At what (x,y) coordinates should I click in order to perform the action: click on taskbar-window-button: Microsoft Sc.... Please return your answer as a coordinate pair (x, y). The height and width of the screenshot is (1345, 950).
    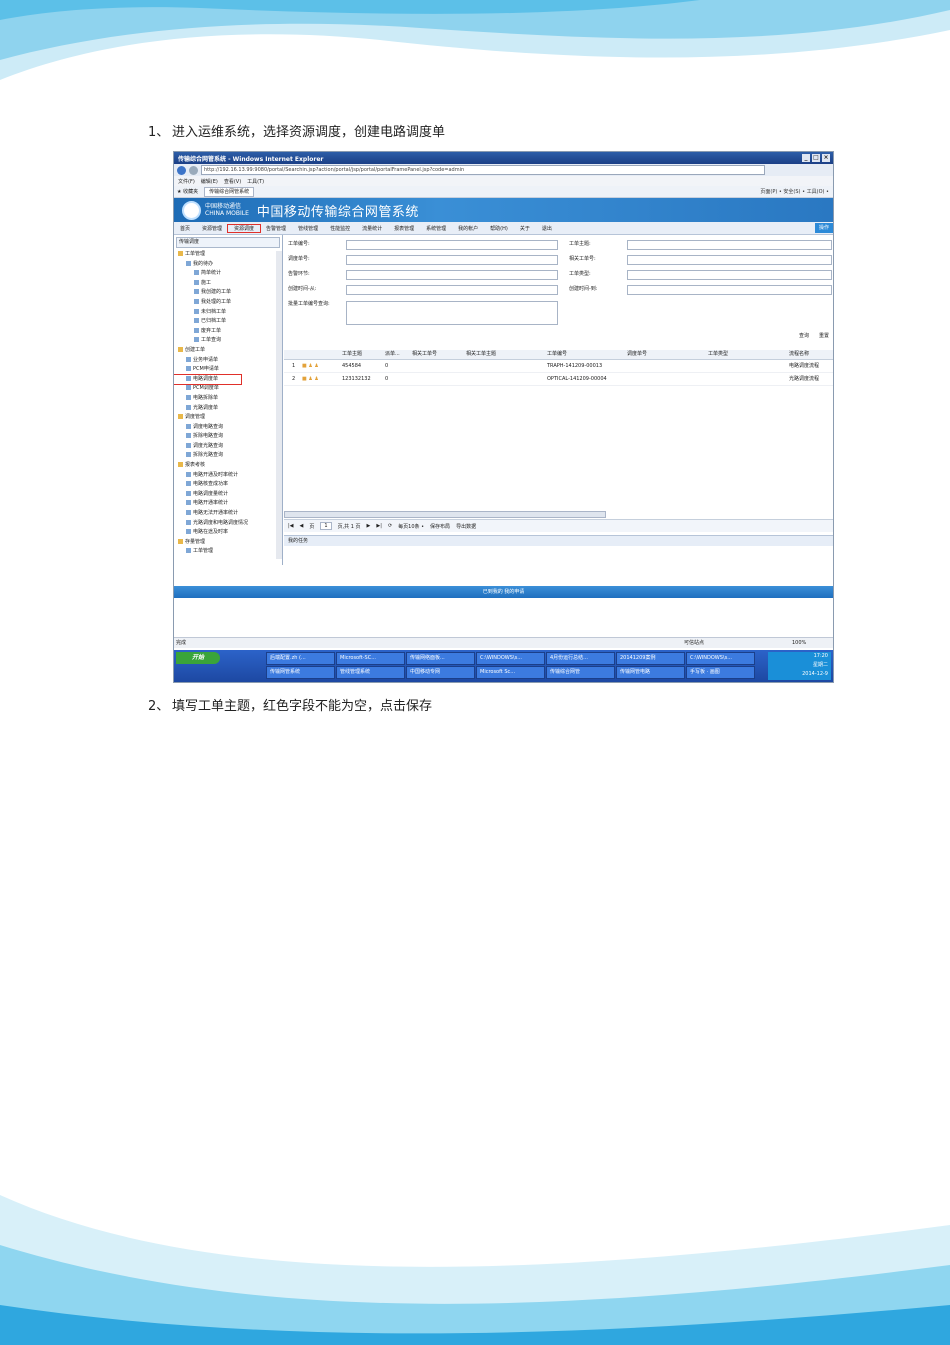
    Looking at the image, I should click on (510, 672).